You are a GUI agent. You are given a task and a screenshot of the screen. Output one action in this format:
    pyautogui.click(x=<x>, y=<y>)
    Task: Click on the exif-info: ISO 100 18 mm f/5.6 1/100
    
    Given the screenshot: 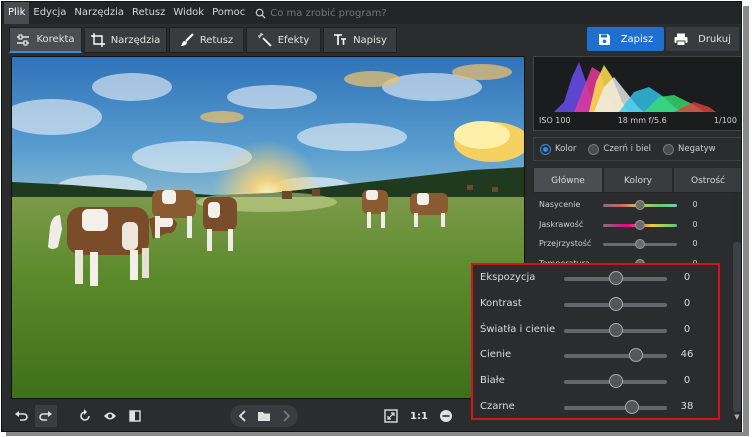 What is the action you would take?
    pyautogui.click(x=637, y=120)
    